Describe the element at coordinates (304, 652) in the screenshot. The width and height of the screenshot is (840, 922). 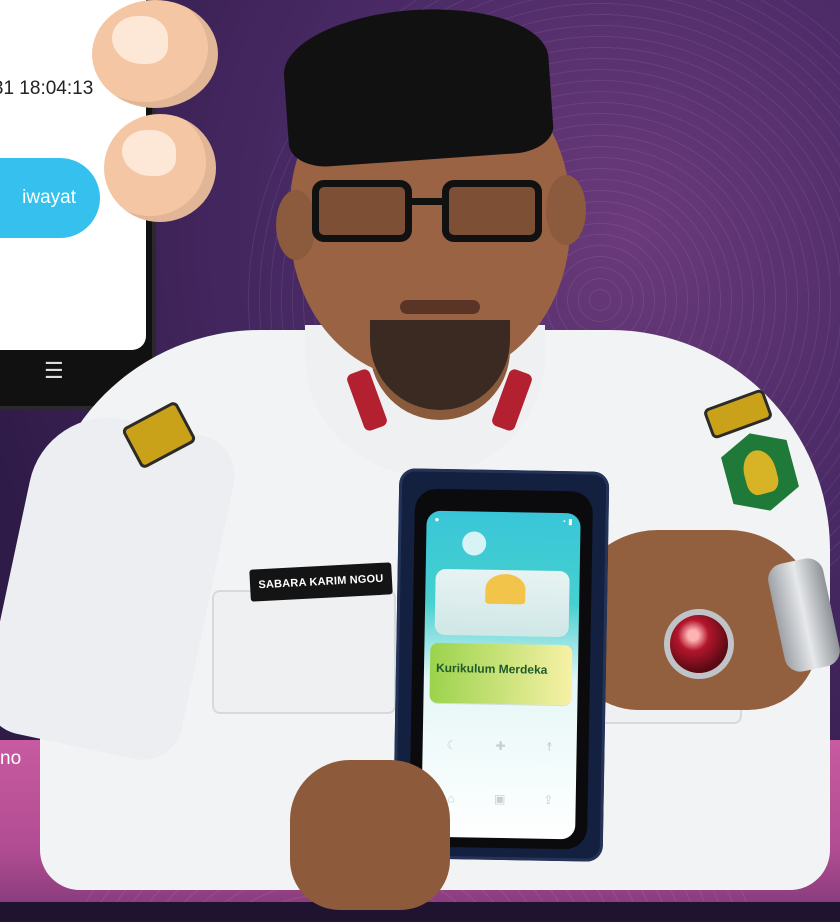
I see `left-pocket` at that location.